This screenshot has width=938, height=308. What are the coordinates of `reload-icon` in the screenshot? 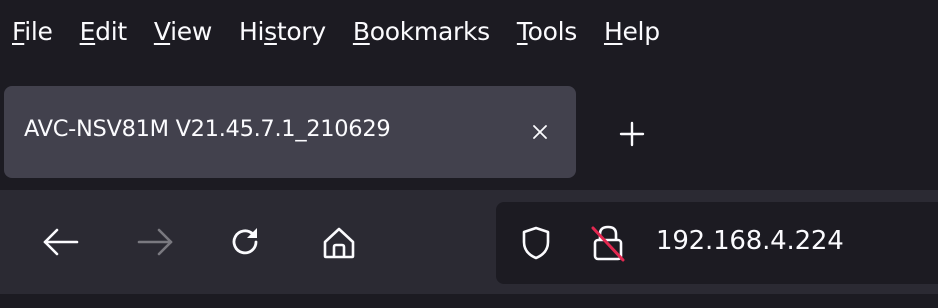 It's located at (245, 241).